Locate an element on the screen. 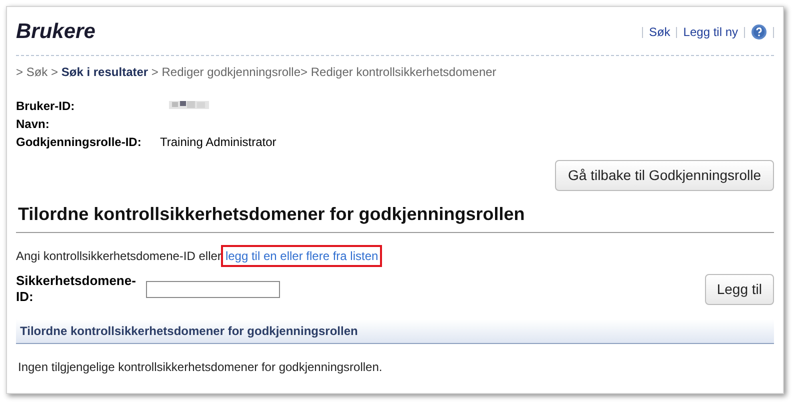 This screenshot has height=402, width=800. breadcrumb-link: Rediger kontrollsikkerhetsdomener is located at coordinates (403, 72).